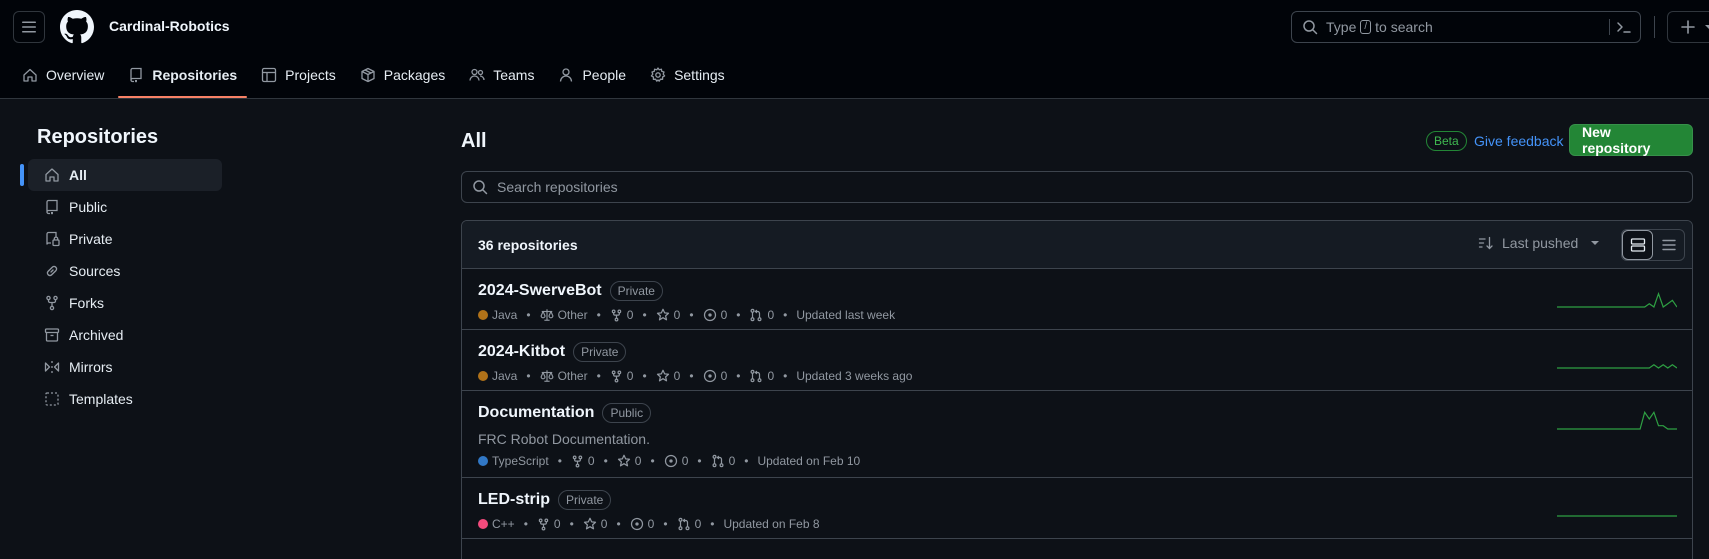 The width and height of the screenshot is (1709, 559). Describe the element at coordinates (1519, 141) in the screenshot. I see `give-feedback-link: Give feedback` at that location.